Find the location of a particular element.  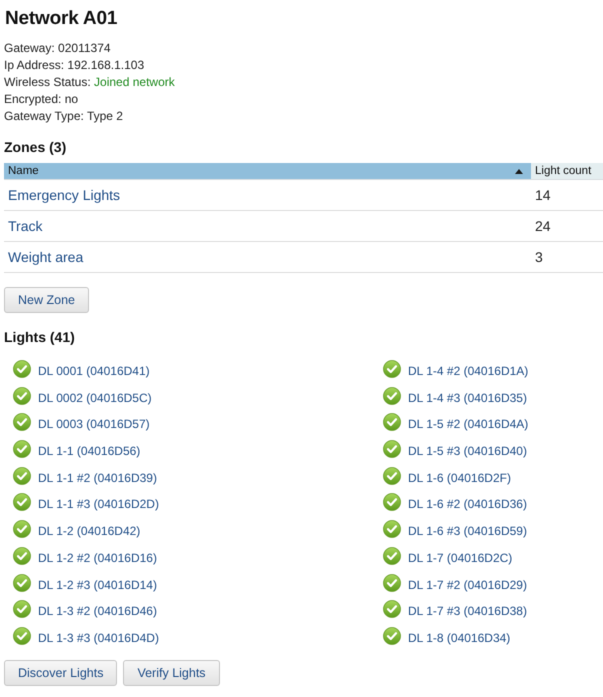

light-link: DL 1-8 (04016D34) is located at coordinates (459, 637).